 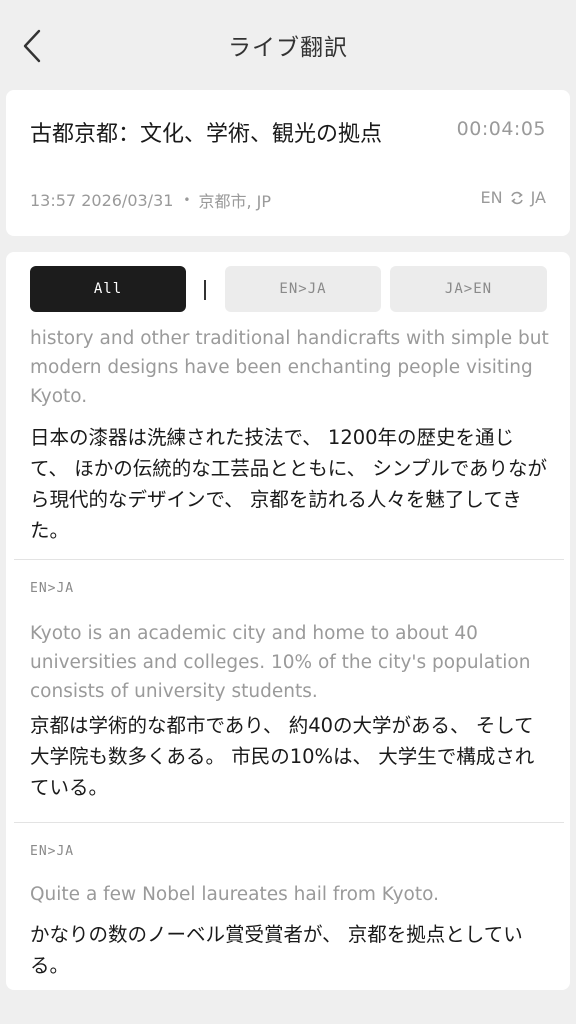 I want to click on filter-divider, so click(x=205, y=290).